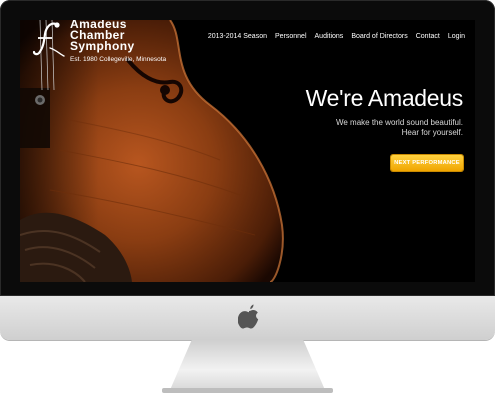 Image resolution: width=495 pixels, height=400 pixels. What do you see at coordinates (237, 36) in the screenshot?
I see `nav-item-season: 2013-2014 Season` at bounding box center [237, 36].